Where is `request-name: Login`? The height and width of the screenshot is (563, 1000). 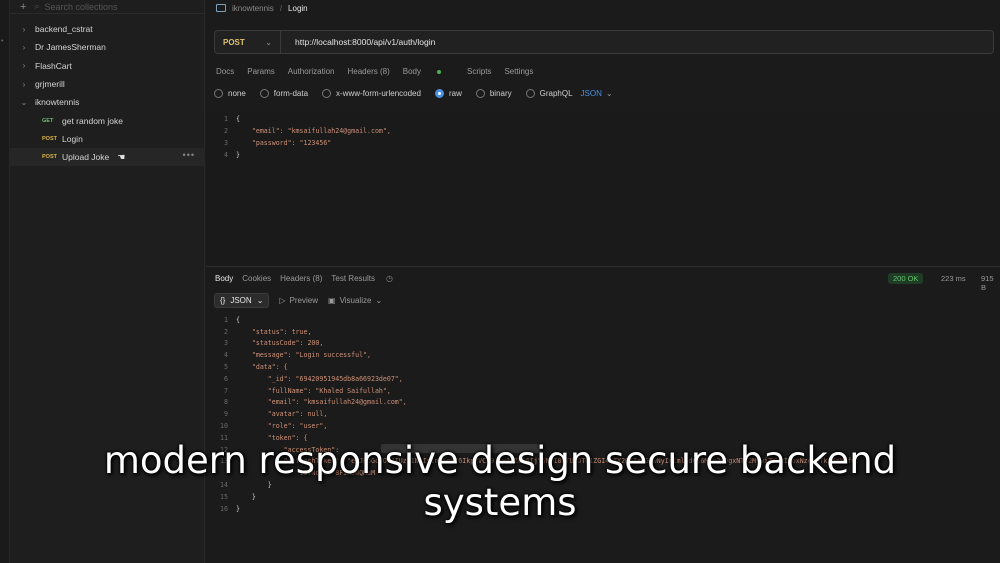 request-name: Login is located at coordinates (72, 138).